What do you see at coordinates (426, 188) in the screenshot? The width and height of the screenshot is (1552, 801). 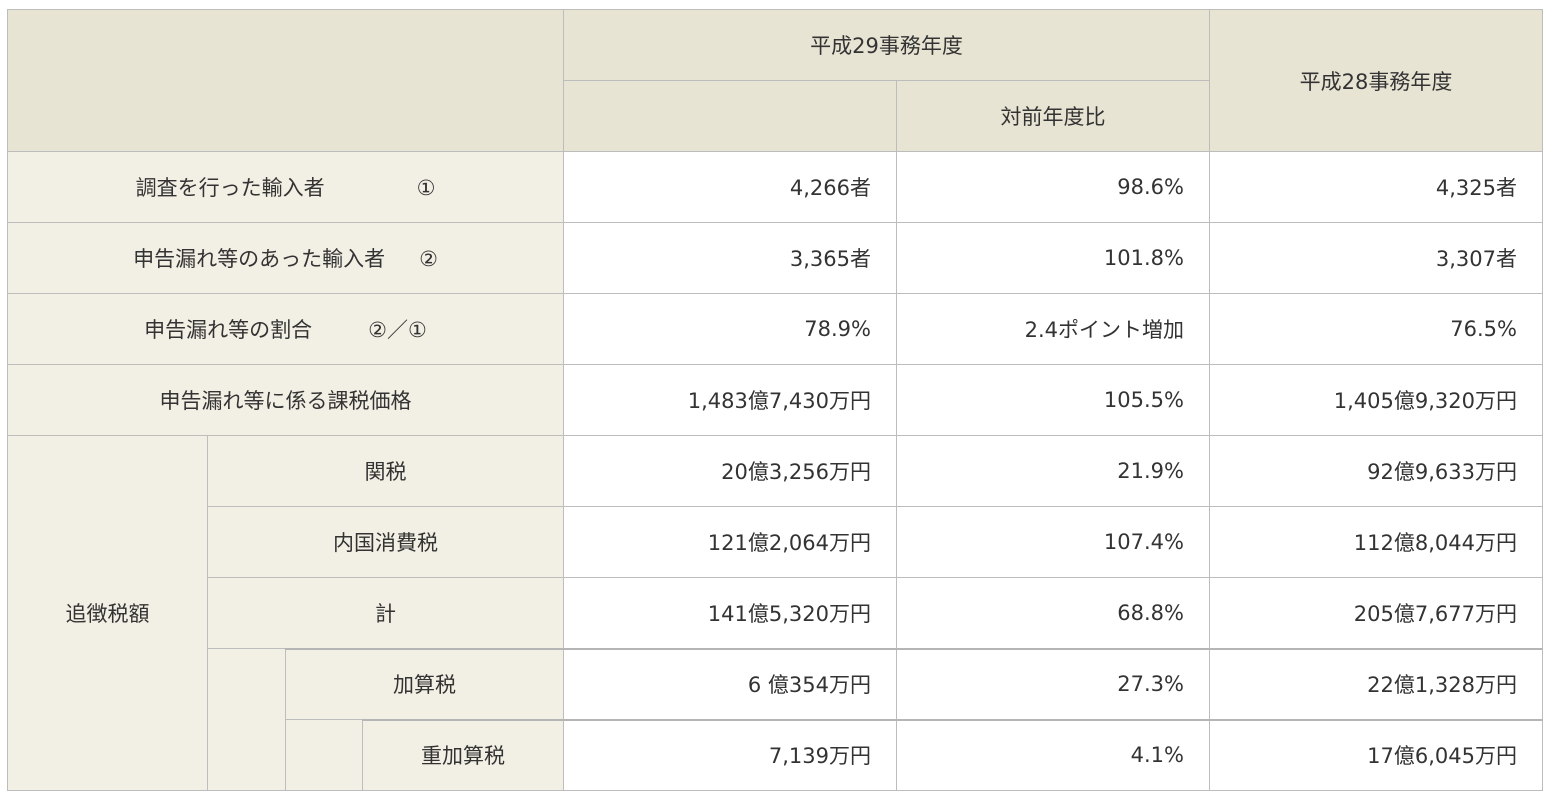 I see `row-mark: ①` at bounding box center [426, 188].